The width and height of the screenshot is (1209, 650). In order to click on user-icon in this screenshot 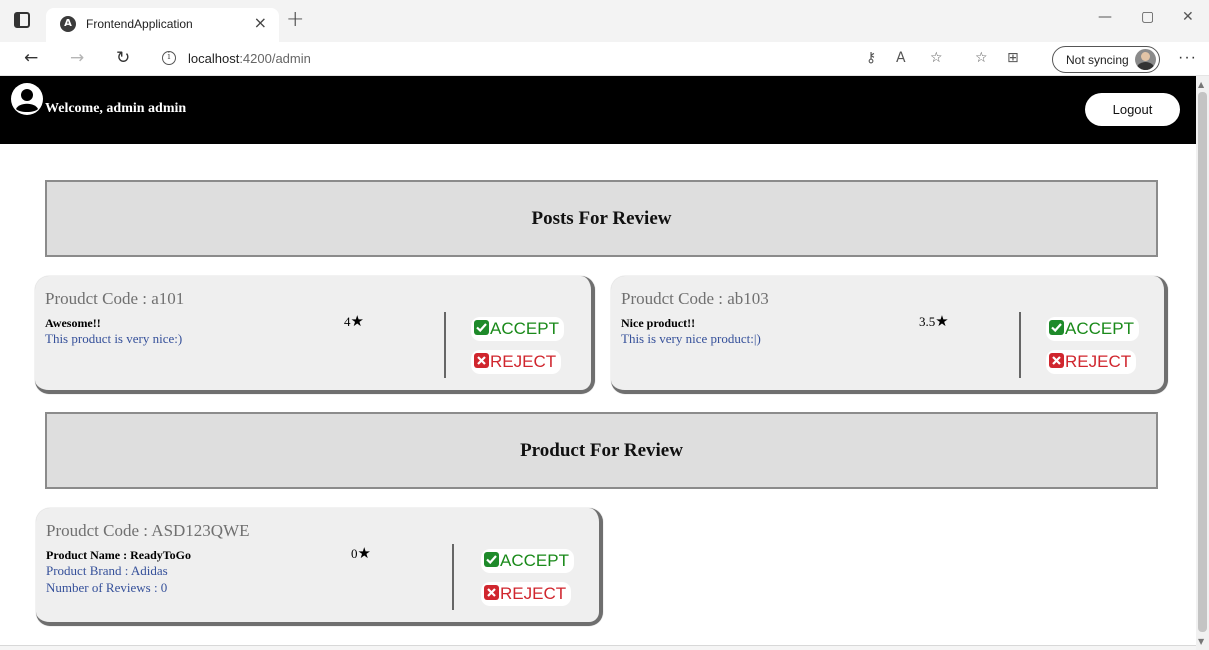, I will do `click(27, 99)`.